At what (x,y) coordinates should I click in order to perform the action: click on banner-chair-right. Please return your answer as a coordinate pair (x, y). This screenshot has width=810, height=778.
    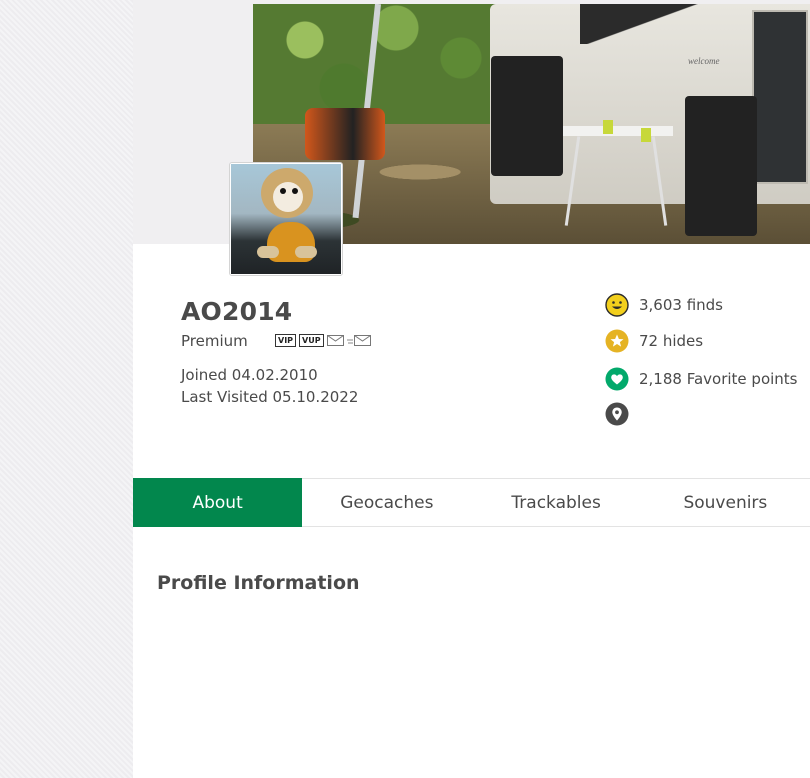
    Looking at the image, I should click on (721, 166).